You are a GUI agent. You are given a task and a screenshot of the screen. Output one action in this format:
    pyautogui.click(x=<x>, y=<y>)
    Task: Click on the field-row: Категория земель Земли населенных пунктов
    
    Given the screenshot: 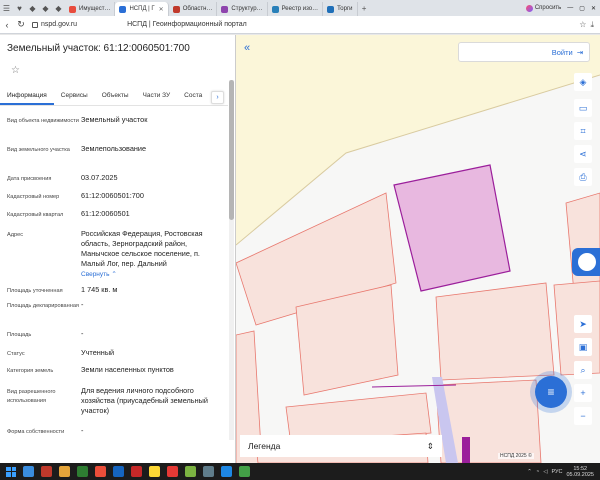 What is the action you would take?
    pyautogui.click(x=114, y=375)
    